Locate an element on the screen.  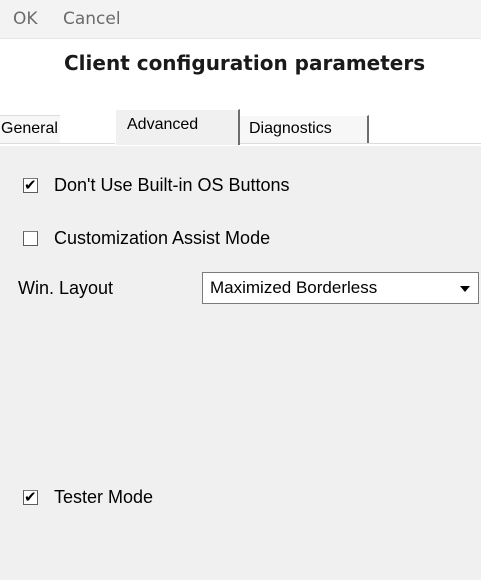
tab-strip: General Advanced Diagnostics is located at coordinates (240, 121).